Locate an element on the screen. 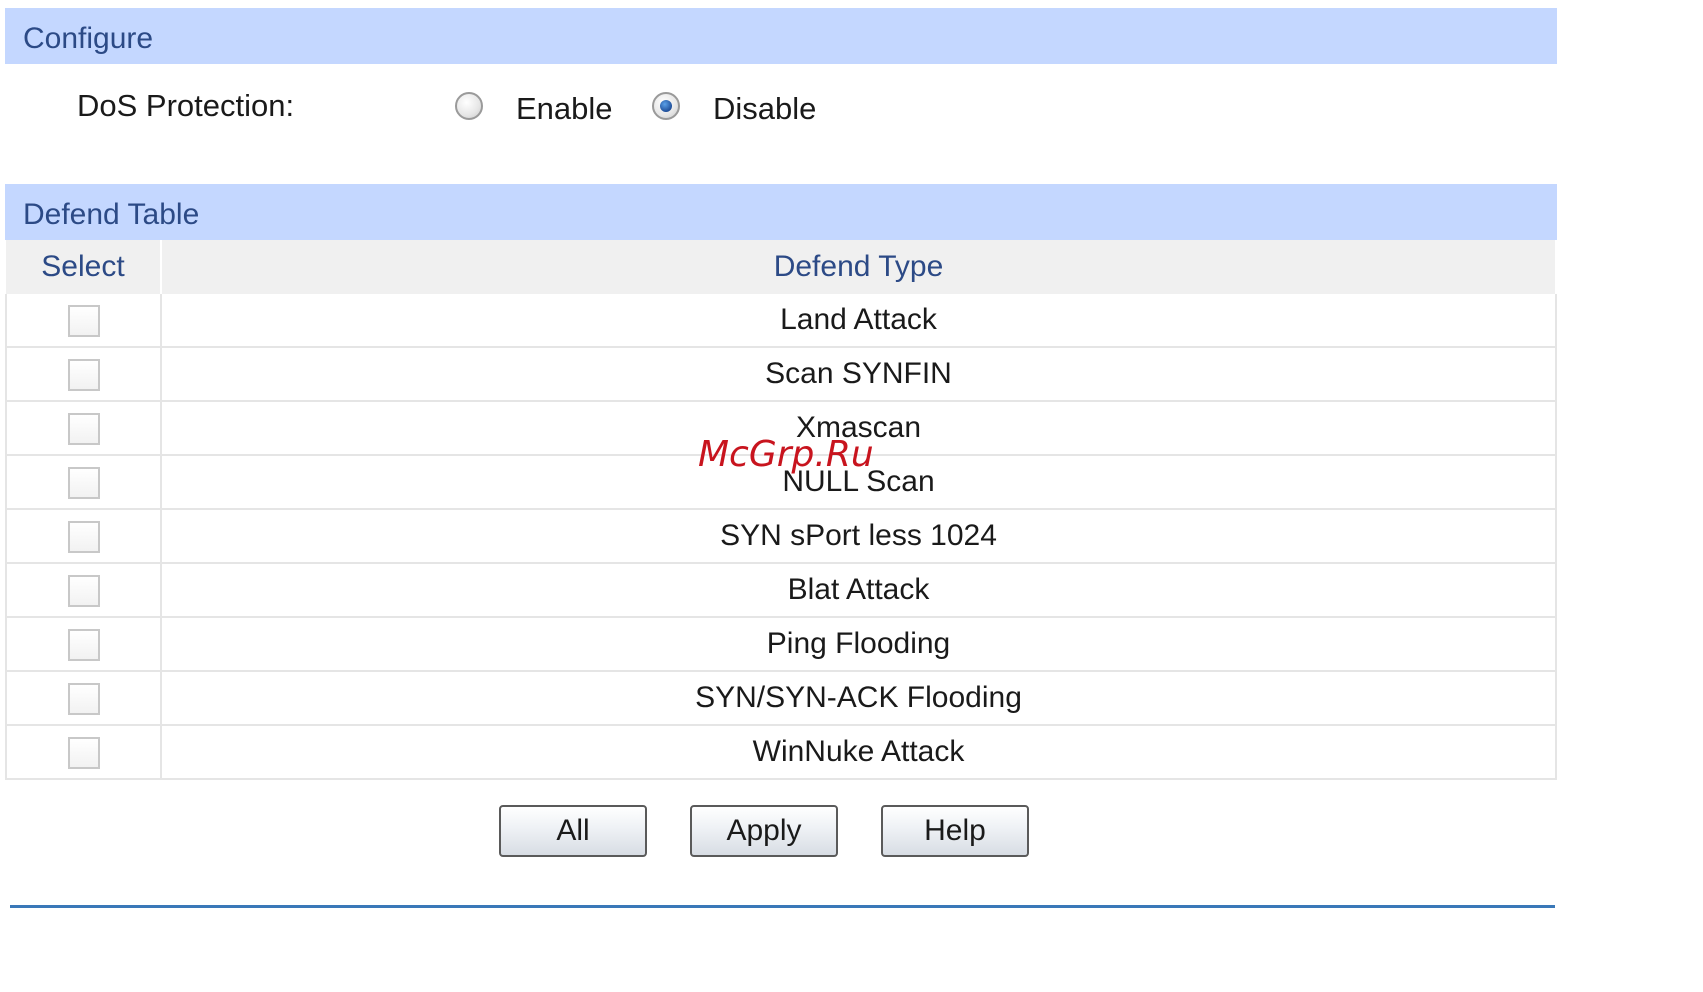  defend-type-cell: Land Attack is located at coordinates (858, 321).